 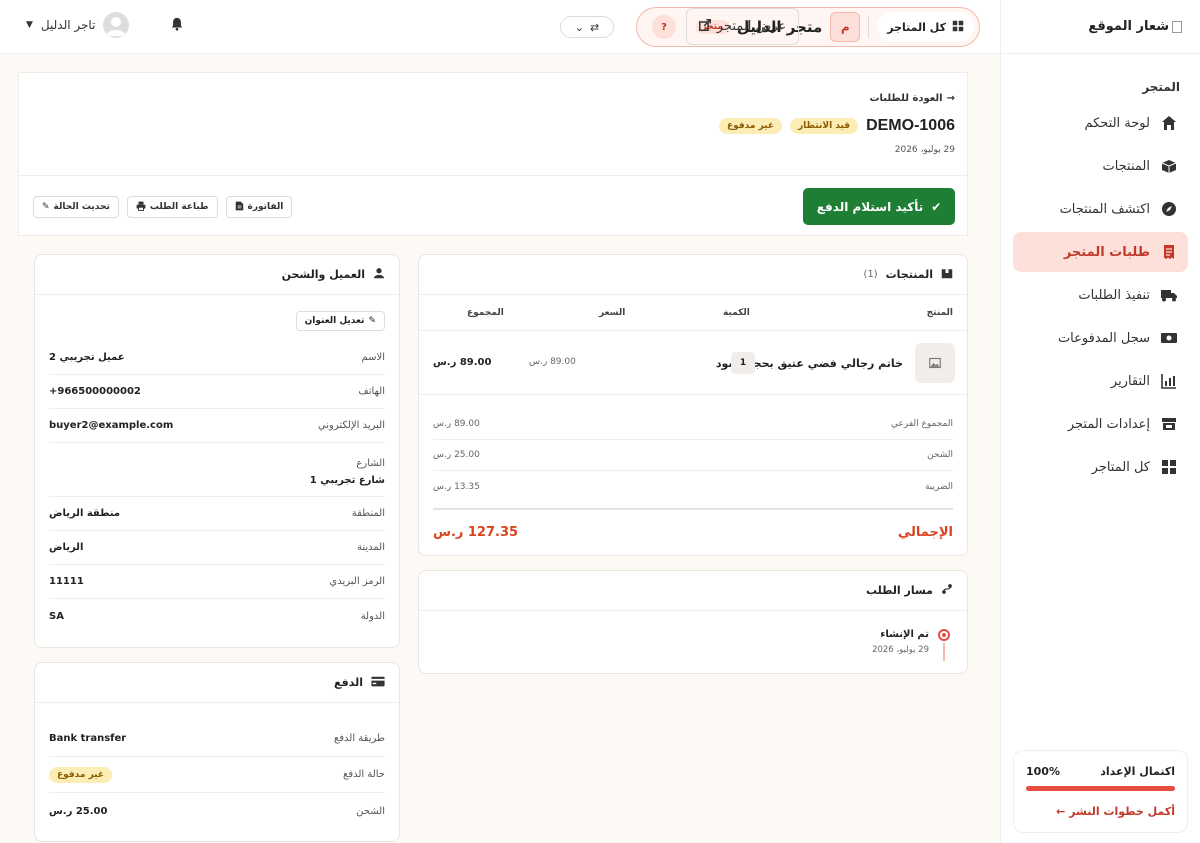 What do you see at coordinates (1108, 424) in the screenshot?
I see `sidebar-item-label: إعدادات المتجر` at bounding box center [1108, 424].